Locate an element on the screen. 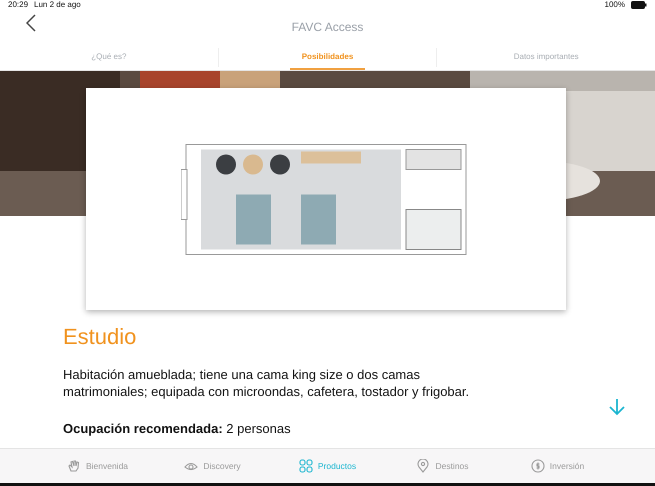 This screenshot has width=655, height=486. dollar-coin-icon is located at coordinates (537, 466).